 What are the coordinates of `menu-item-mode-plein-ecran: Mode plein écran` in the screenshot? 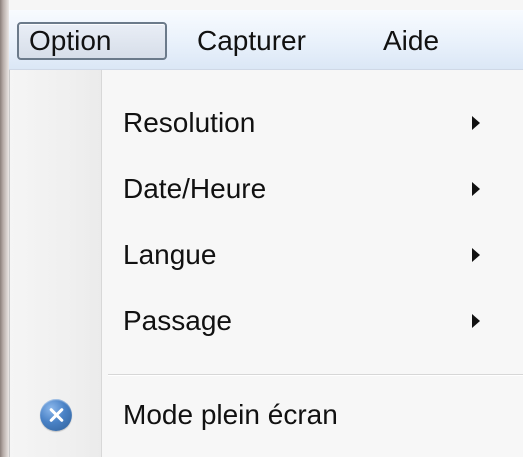 It's located at (266, 415).